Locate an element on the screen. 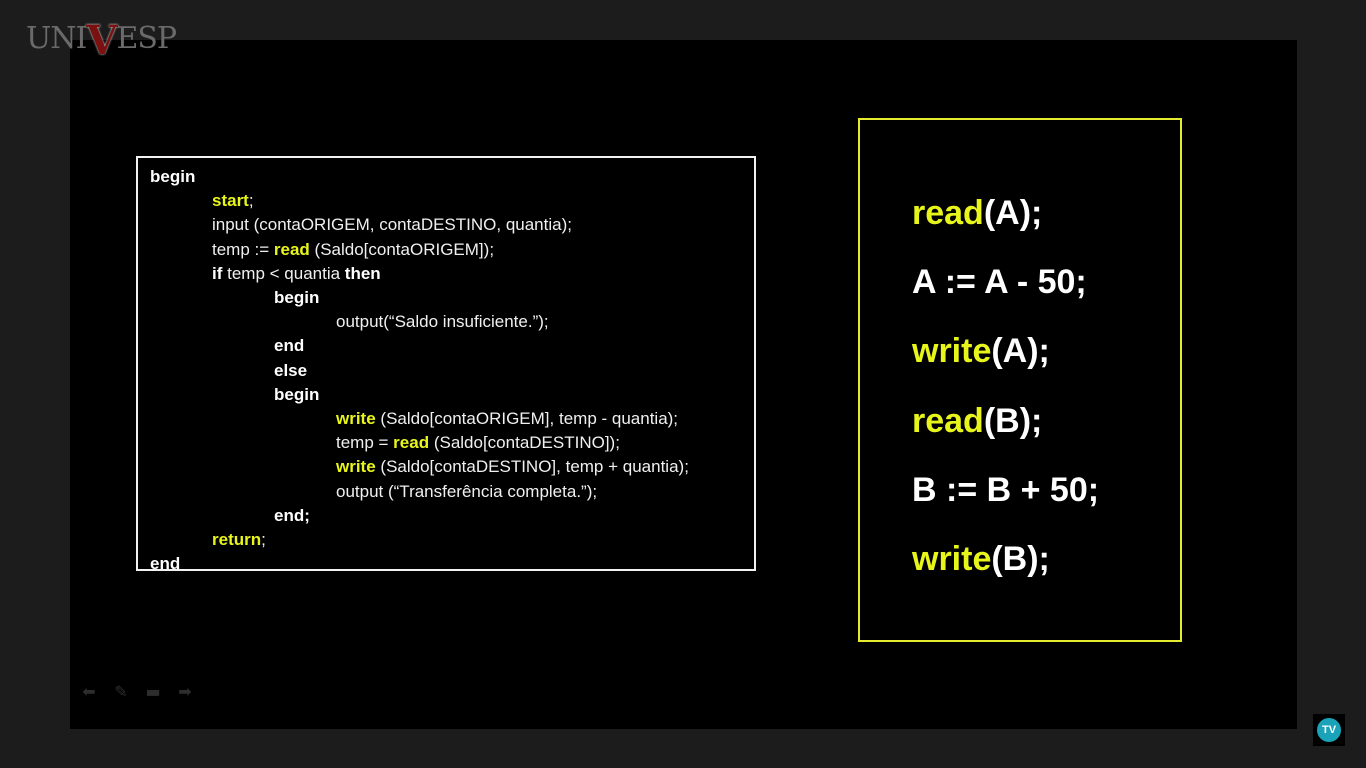 The height and width of the screenshot is (768, 1366). operation-text: B := B + 50; is located at coordinates (1006, 489).